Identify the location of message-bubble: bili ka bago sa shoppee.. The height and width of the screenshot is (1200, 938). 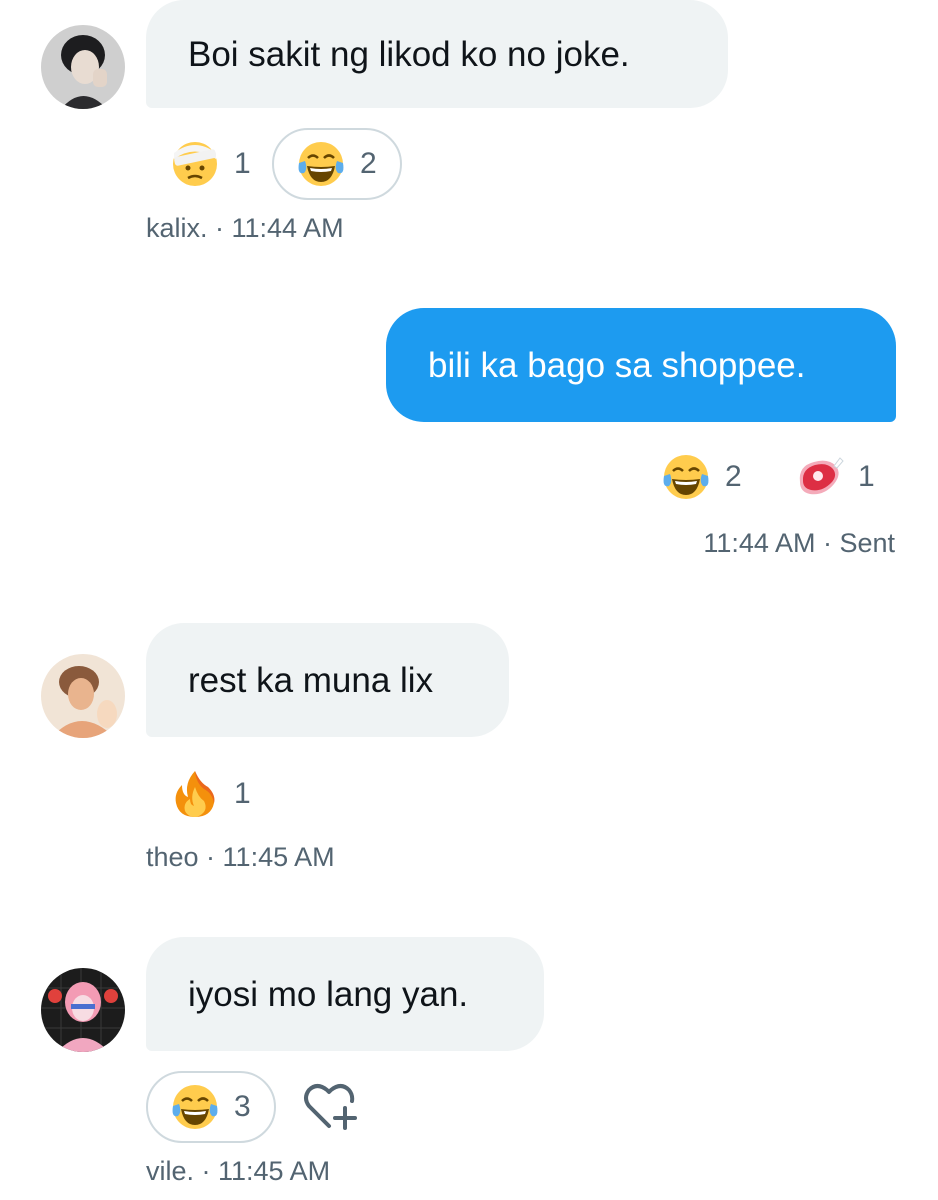
(641, 365).